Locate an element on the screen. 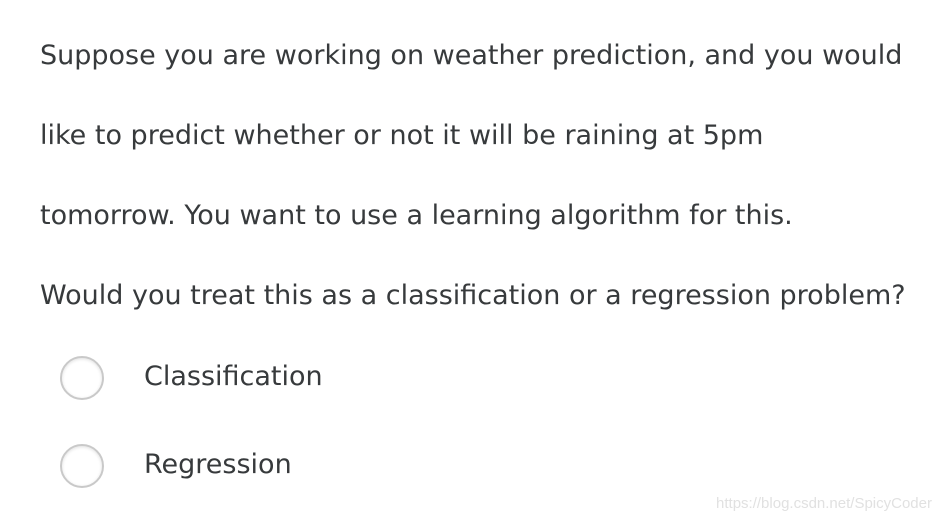 Image resolution: width=942 pixels, height=520 pixels. option-label: Regression is located at coordinates (218, 464).